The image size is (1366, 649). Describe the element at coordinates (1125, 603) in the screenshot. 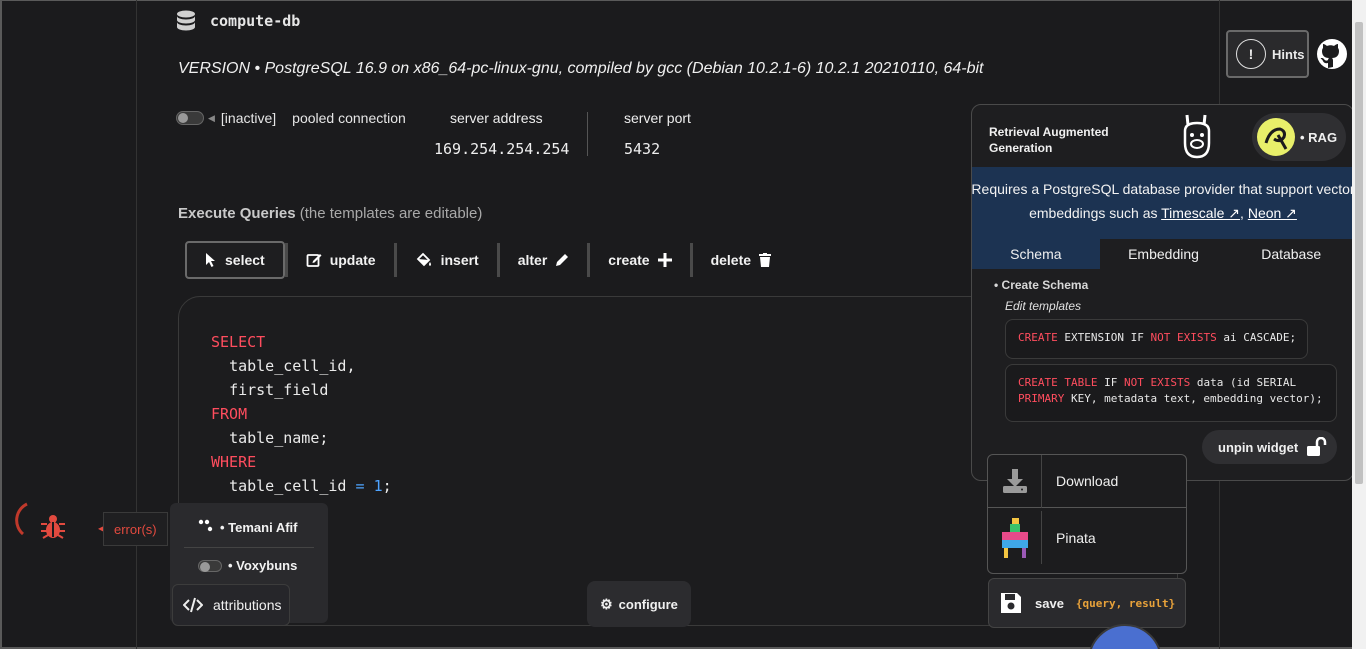

I see `save-template: {query, result}` at that location.